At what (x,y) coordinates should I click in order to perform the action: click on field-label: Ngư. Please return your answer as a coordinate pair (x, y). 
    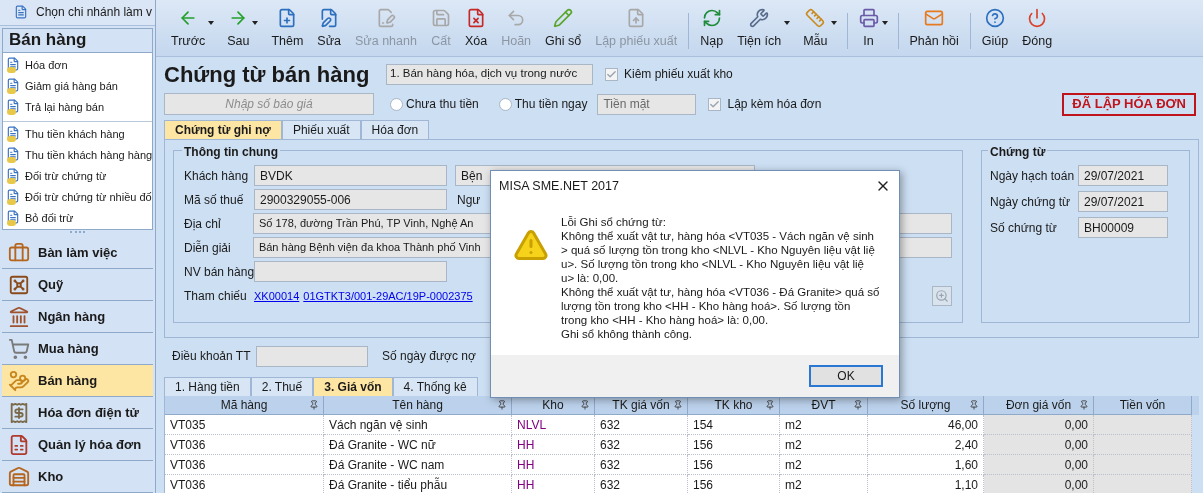
    Looking at the image, I should click on (469, 200).